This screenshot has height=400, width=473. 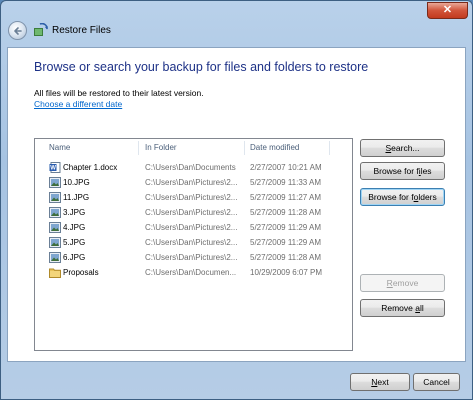 What do you see at coordinates (41, 29) in the screenshot?
I see `restore-files-icon` at bounding box center [41, 29].